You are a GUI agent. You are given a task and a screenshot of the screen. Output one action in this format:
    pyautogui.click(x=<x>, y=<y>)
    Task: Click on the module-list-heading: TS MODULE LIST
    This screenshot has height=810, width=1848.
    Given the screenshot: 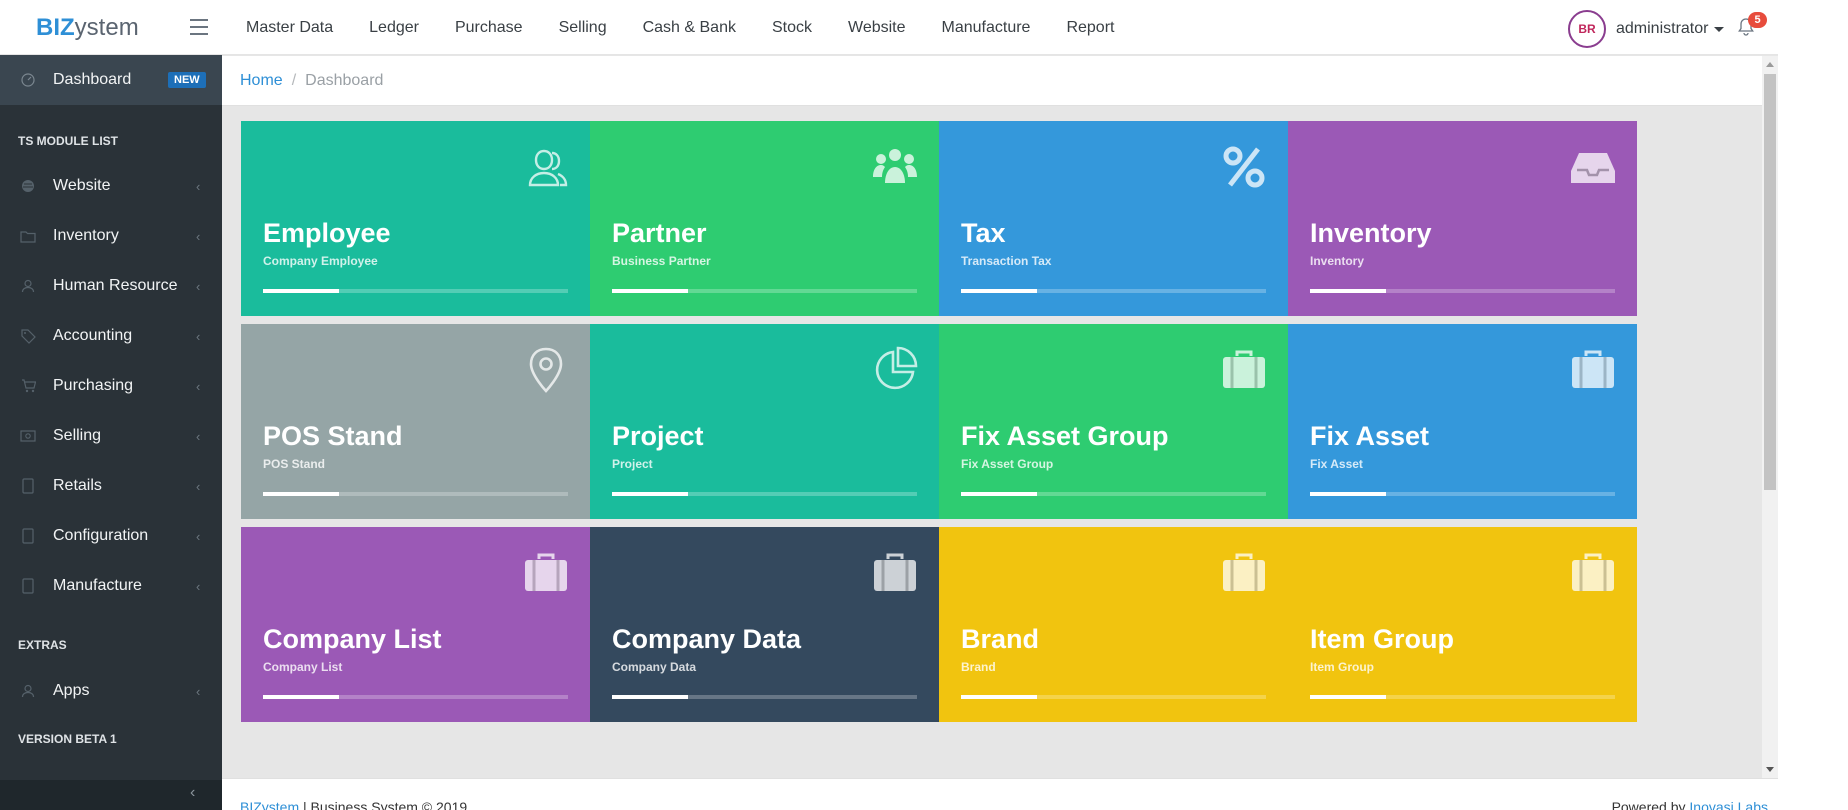 What is the action you would take?
    pyautogui.click(x=68, y=141)
    